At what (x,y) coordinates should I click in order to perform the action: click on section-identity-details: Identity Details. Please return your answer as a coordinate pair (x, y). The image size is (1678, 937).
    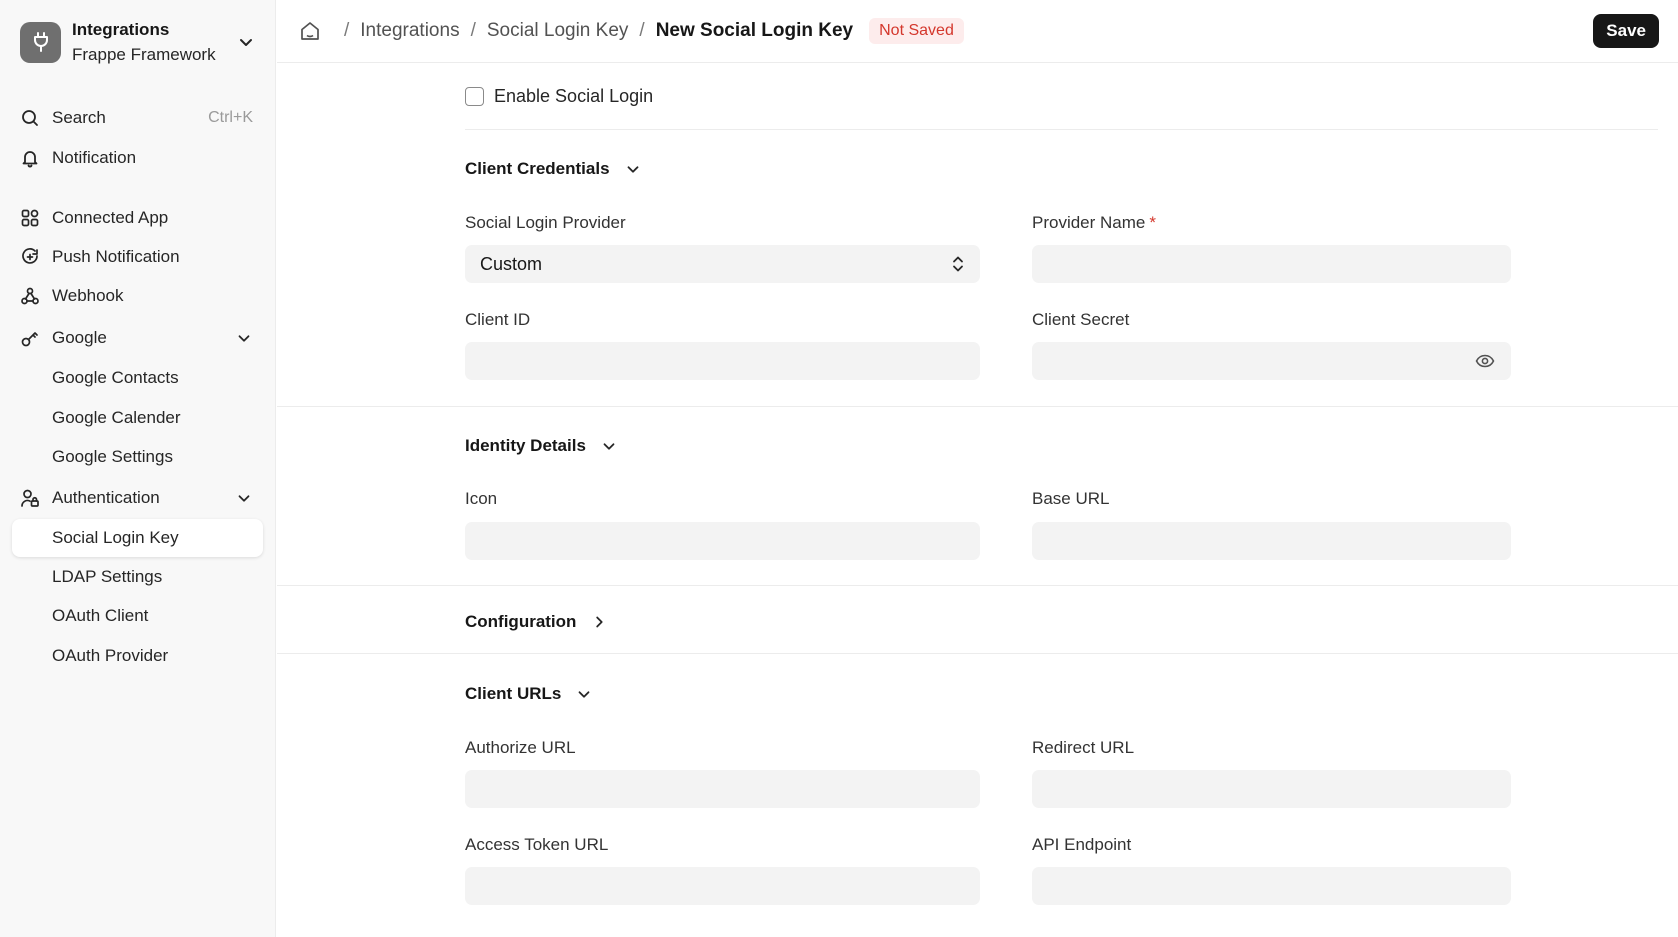
    Looking at the image, I should click on (541, 446).